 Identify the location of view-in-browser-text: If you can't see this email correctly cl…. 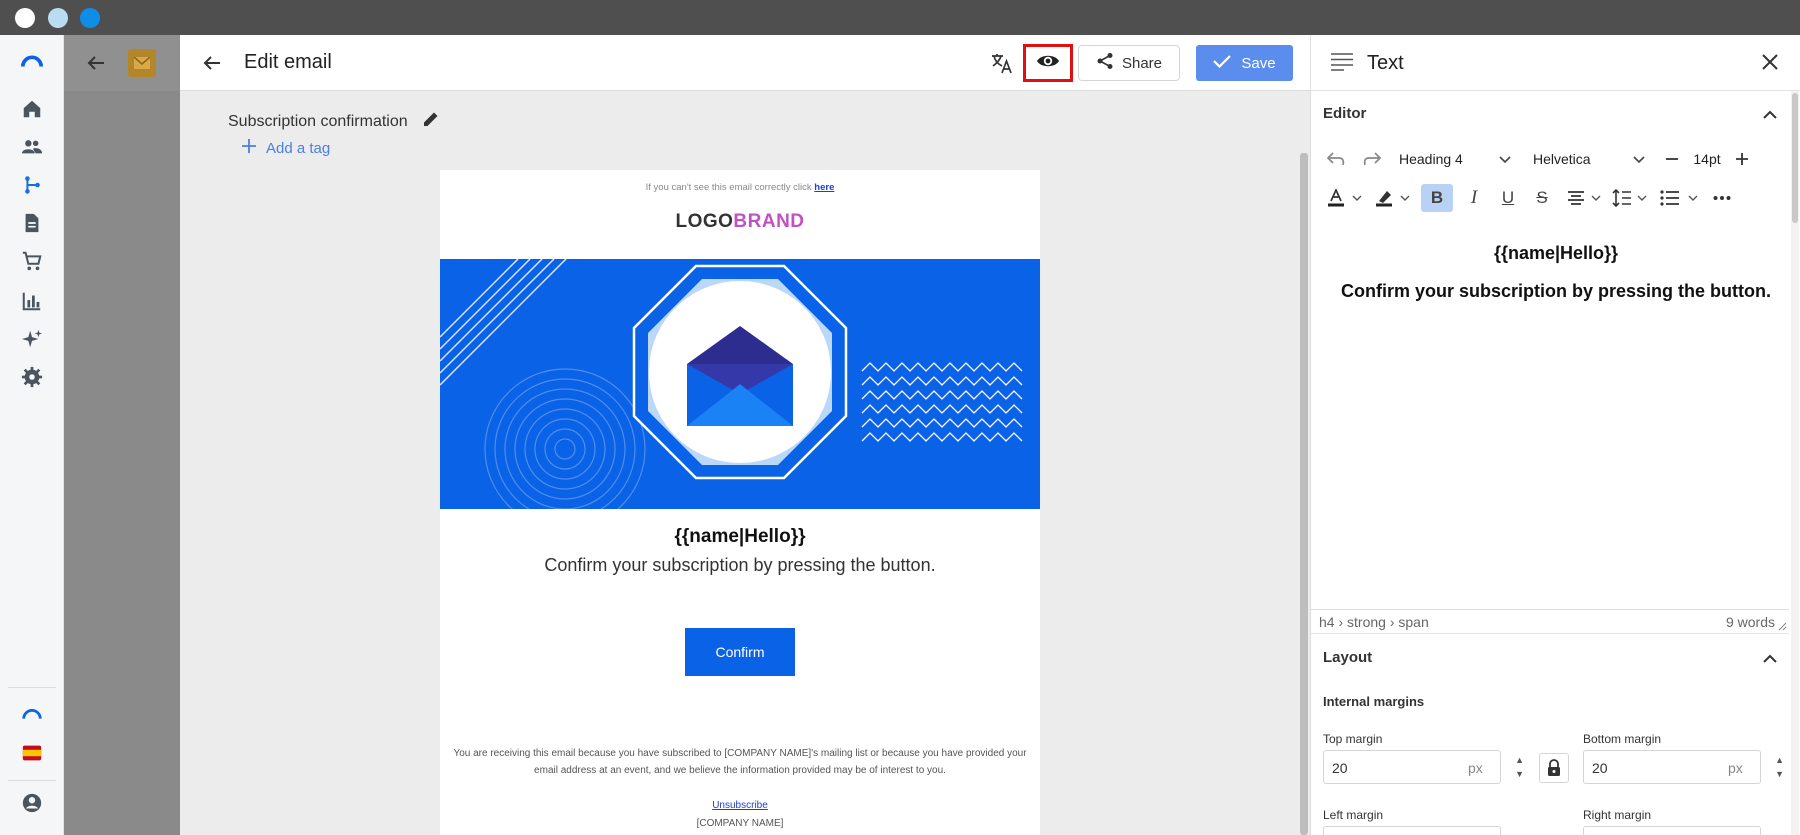
(728, 187).